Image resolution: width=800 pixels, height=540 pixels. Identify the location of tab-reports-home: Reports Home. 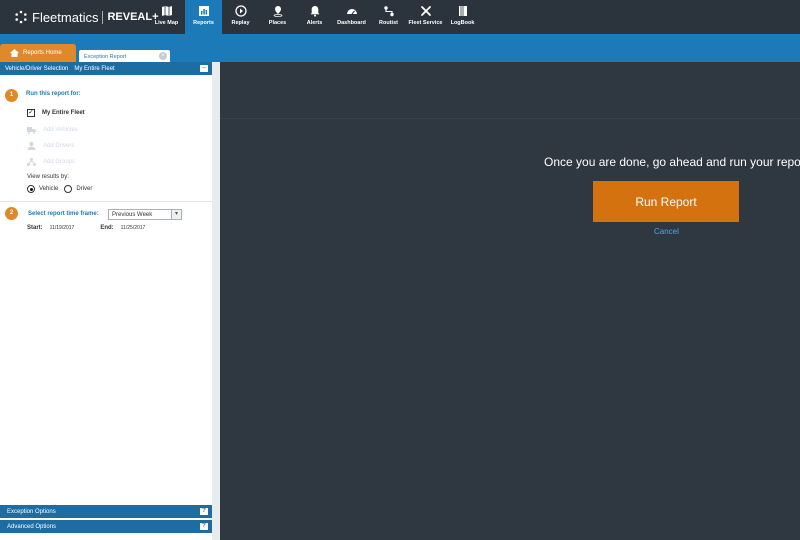
(38, 53).